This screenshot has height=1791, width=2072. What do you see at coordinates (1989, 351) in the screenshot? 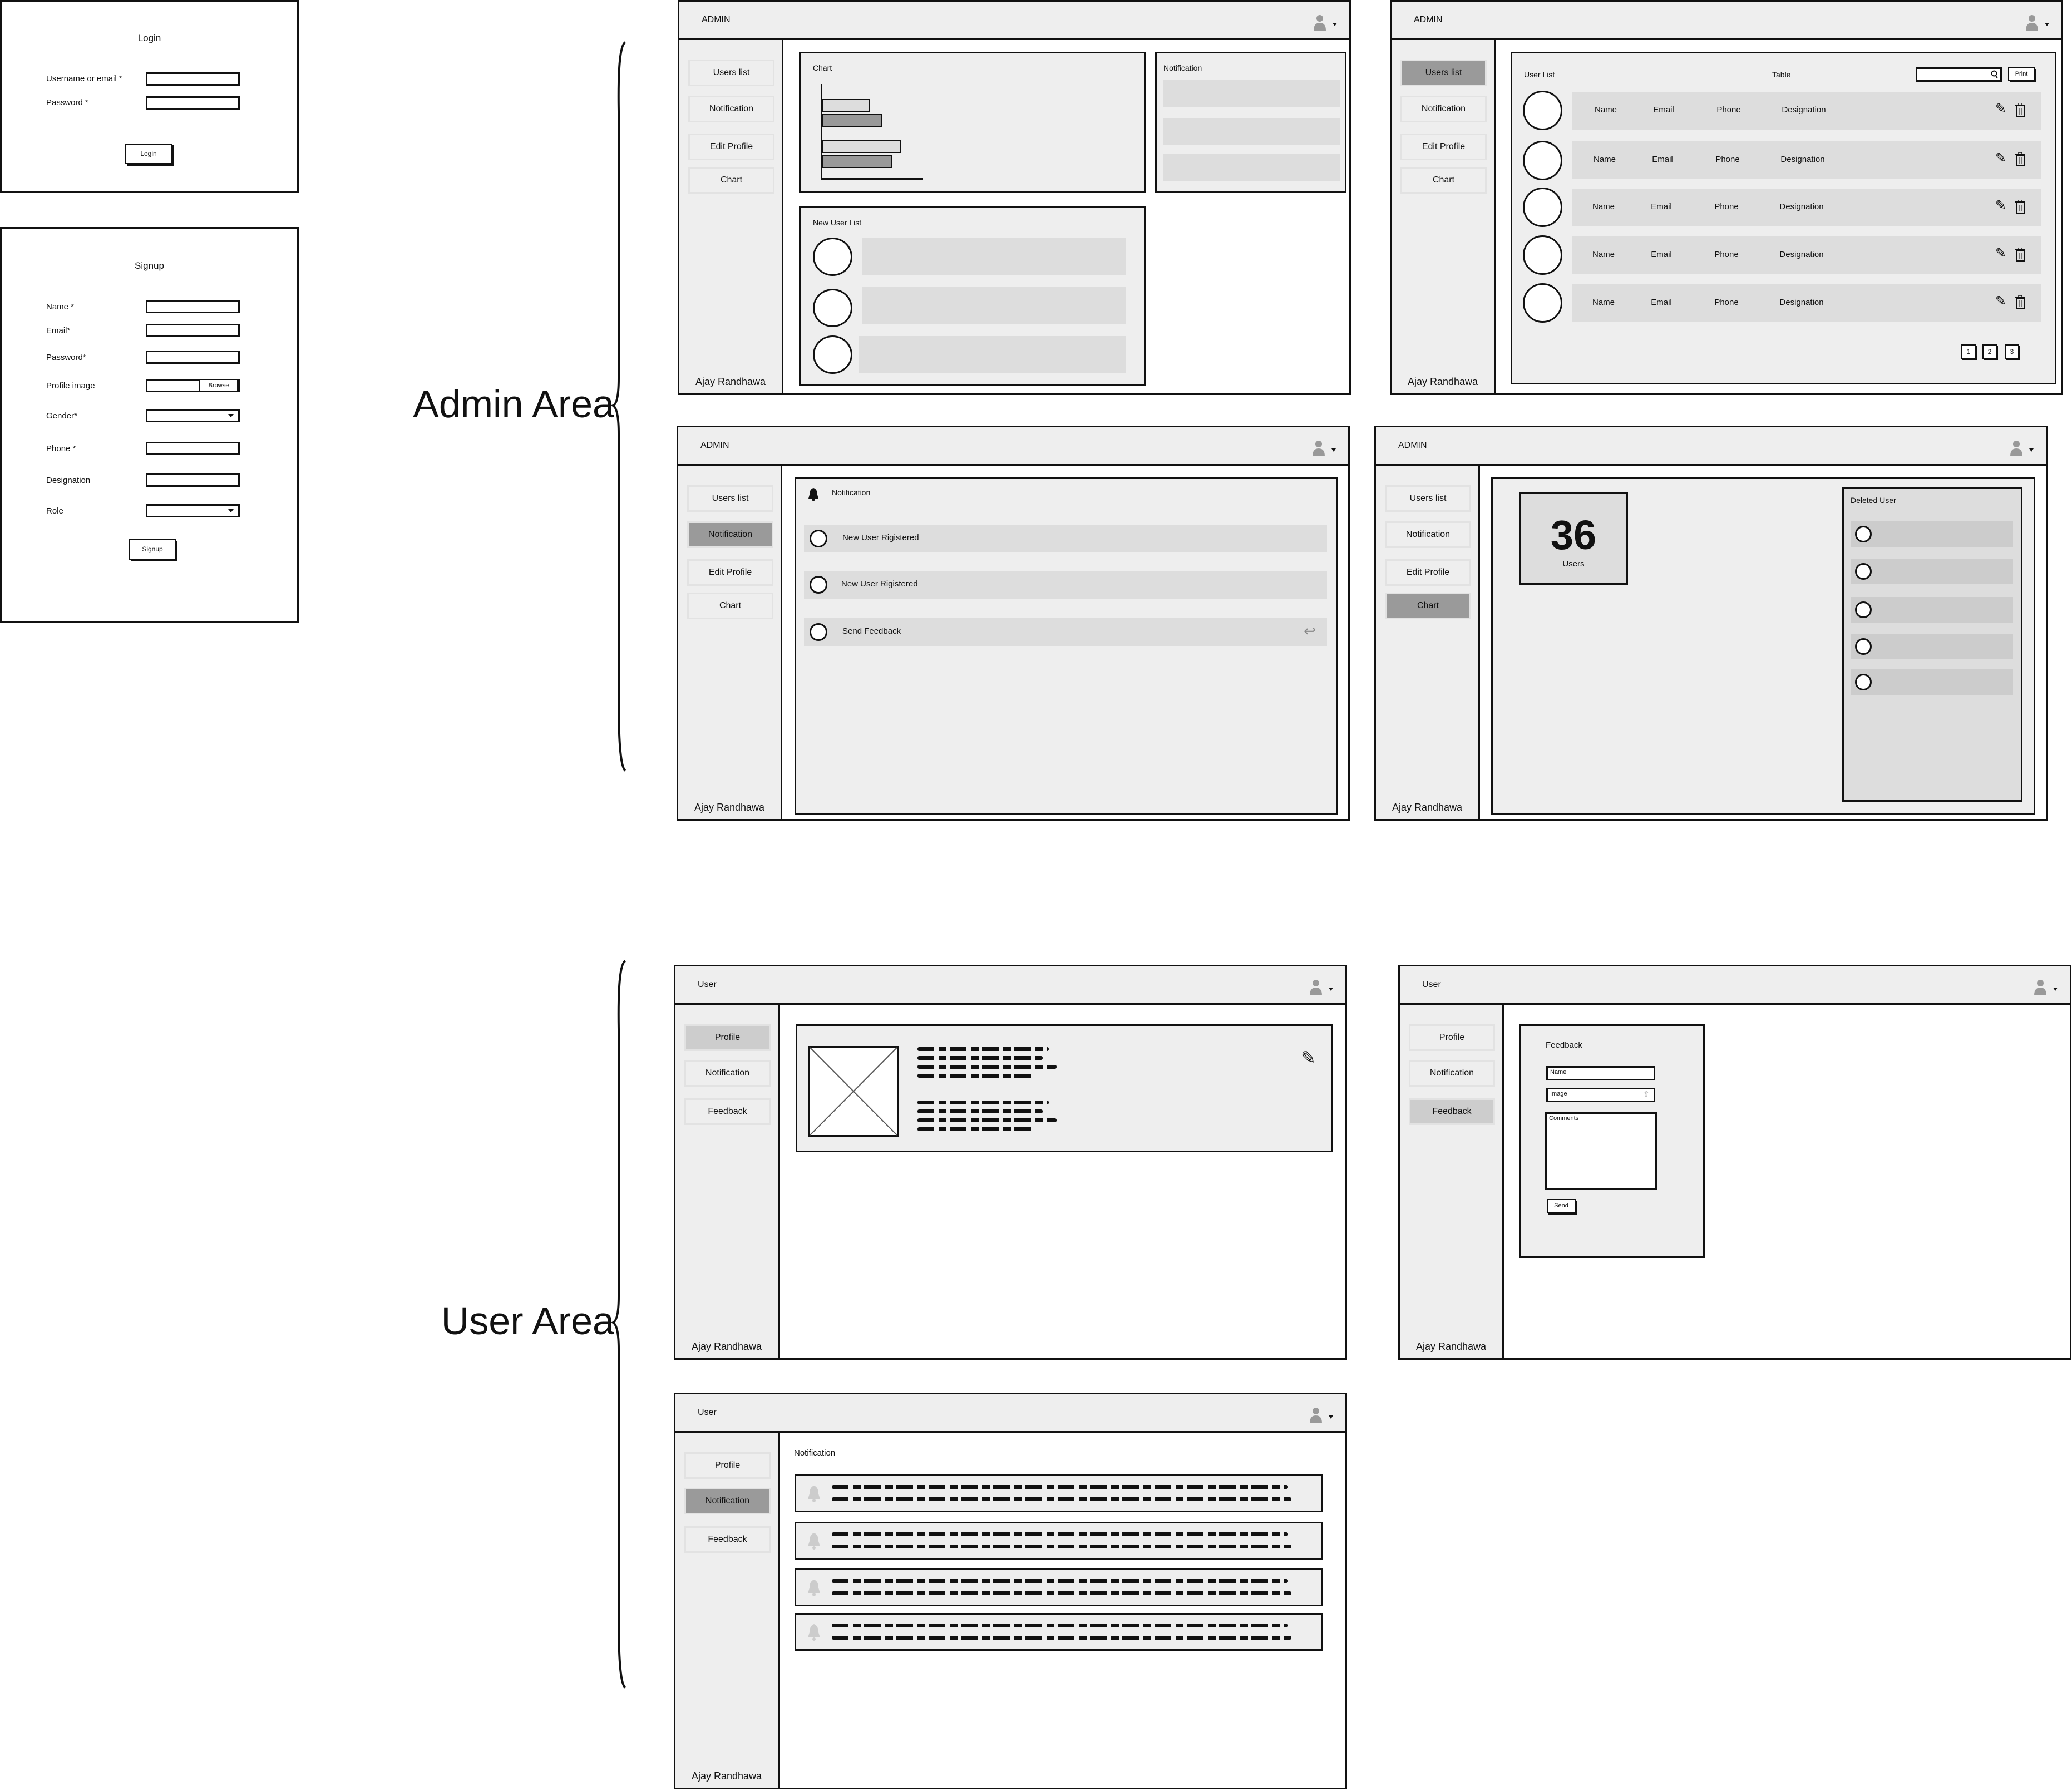
I see `page-2-button: 2` at bounding box center [1989, 351].